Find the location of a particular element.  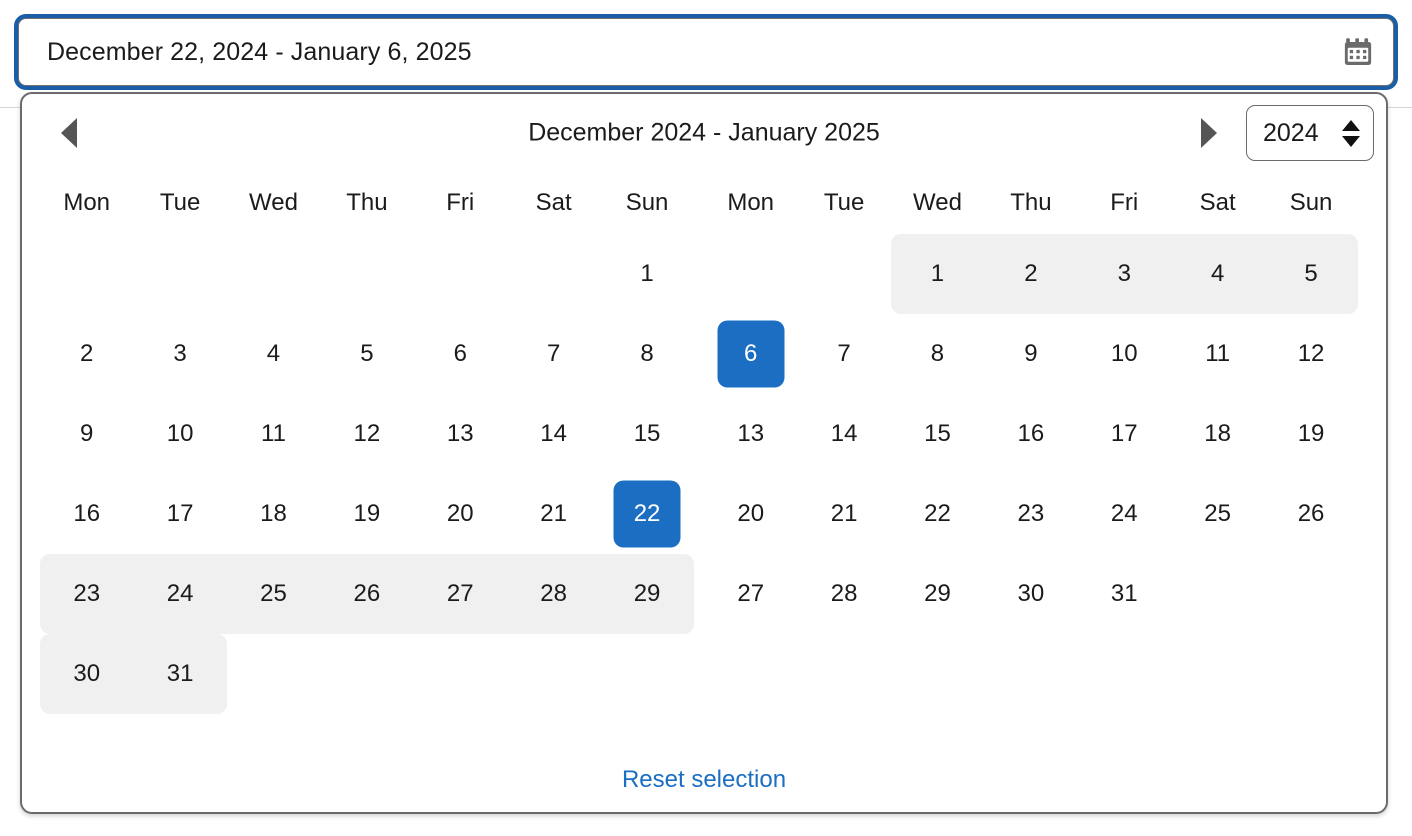

day-number: 19 is located at coordinates (1311, 433).